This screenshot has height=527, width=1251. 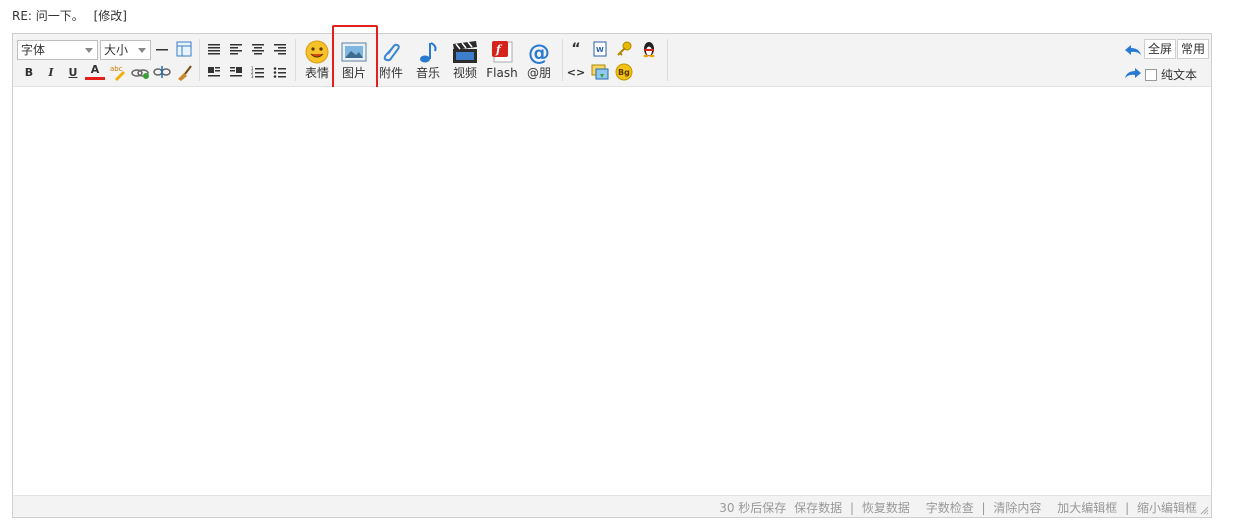 I want to click on table-icon, so click(x=184, y=49).